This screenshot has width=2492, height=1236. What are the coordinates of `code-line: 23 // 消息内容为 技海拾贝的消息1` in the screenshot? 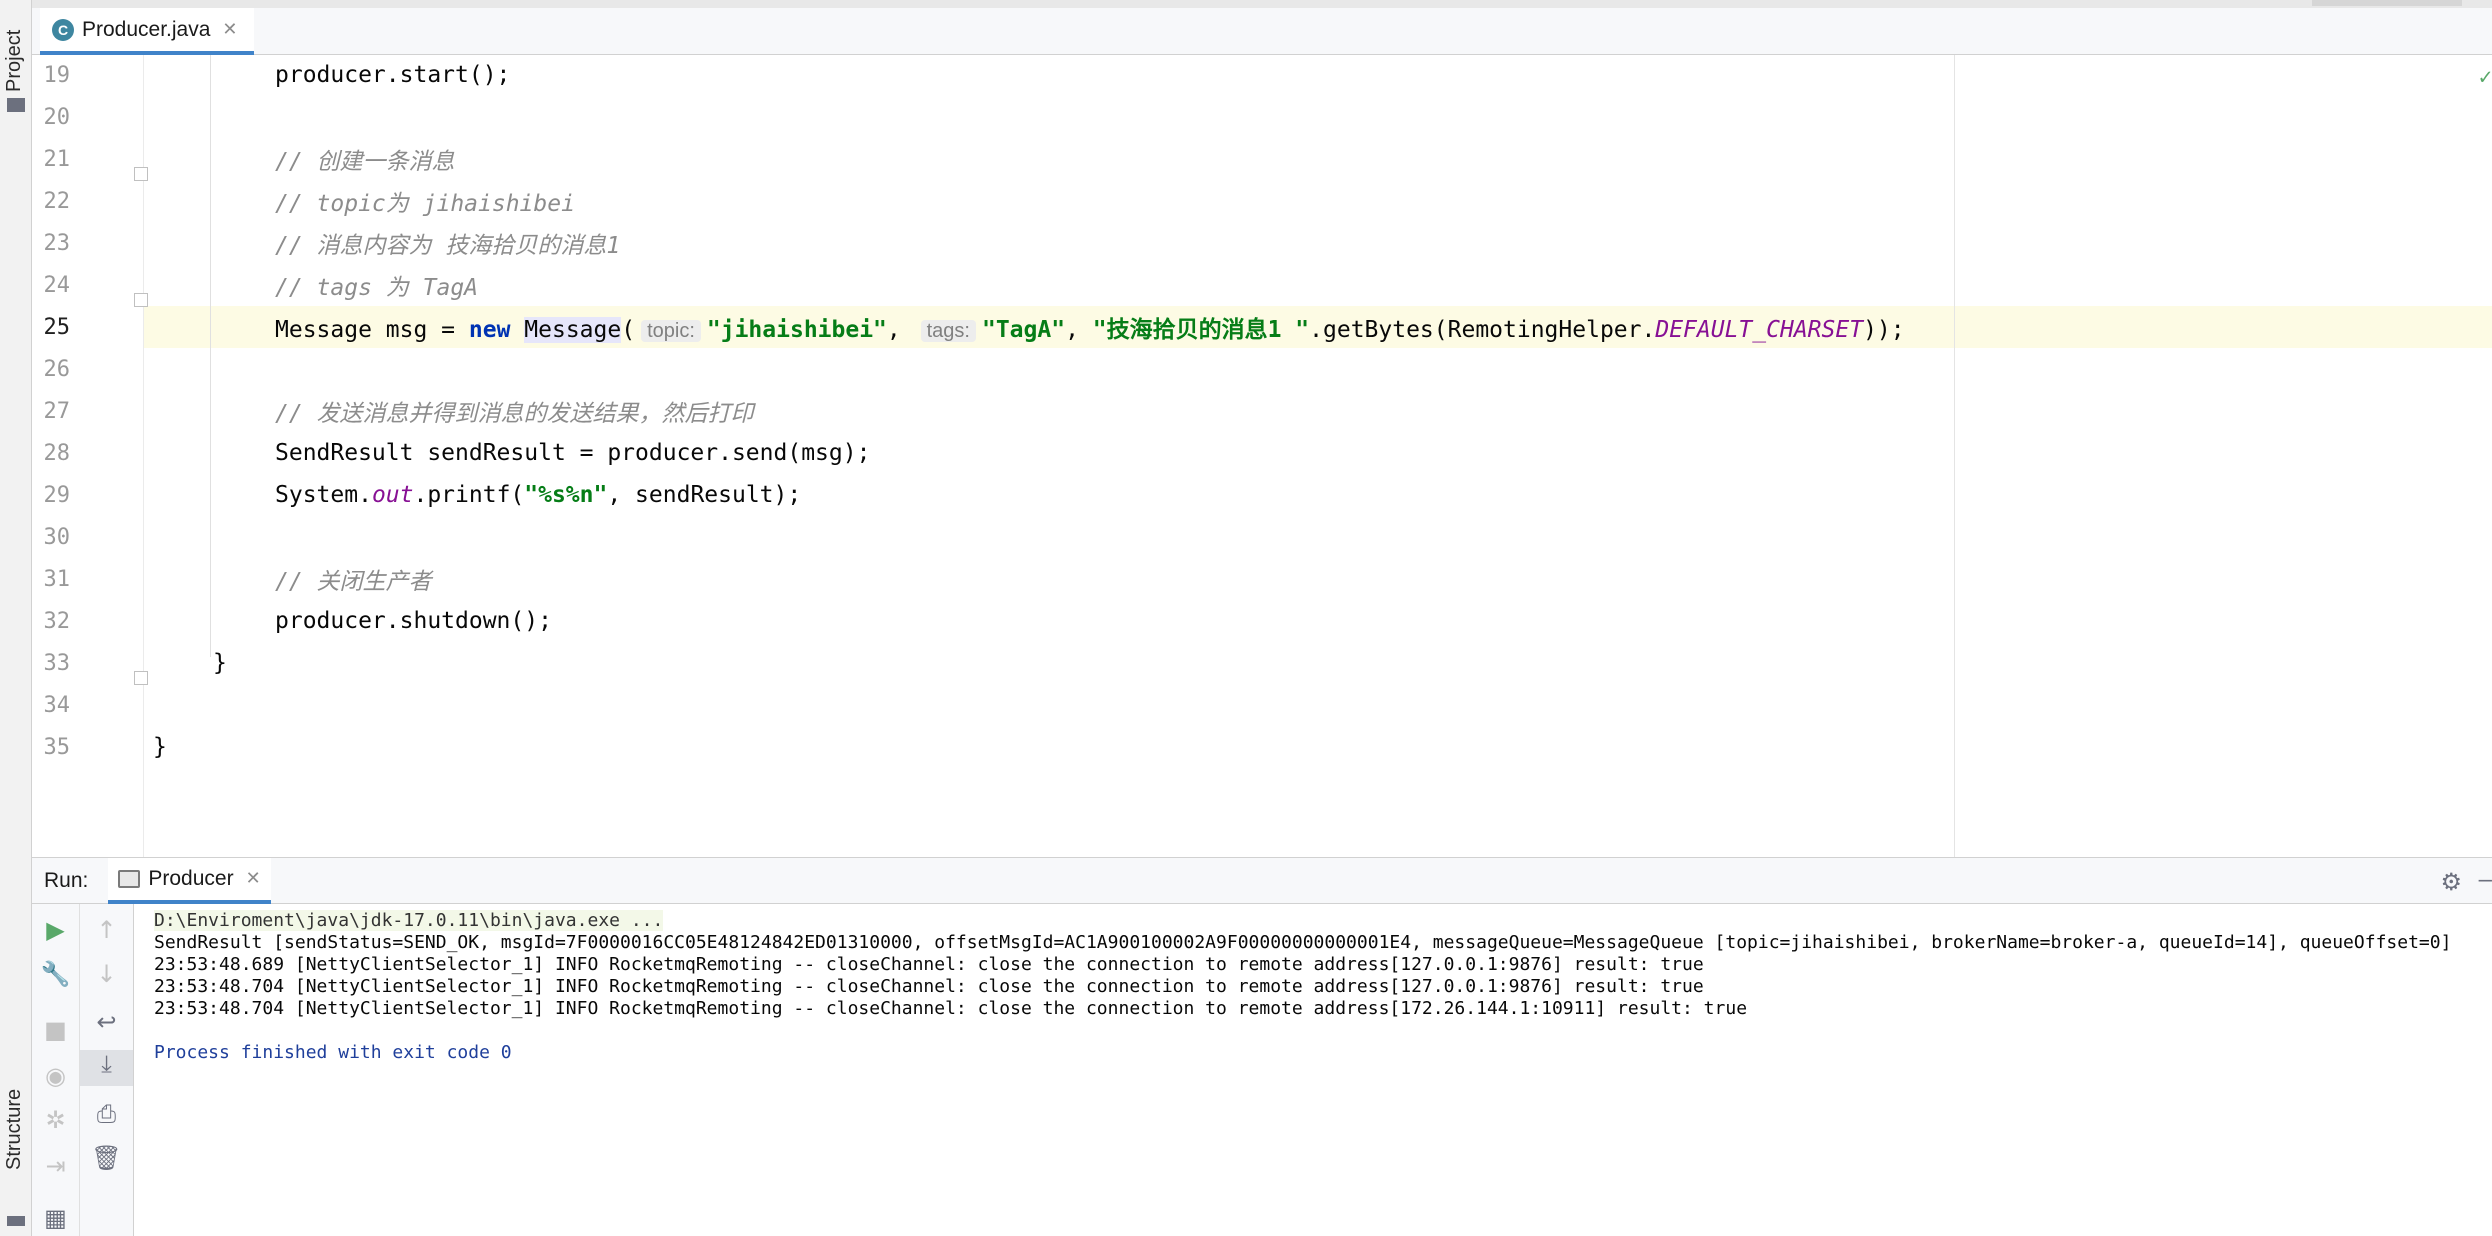 It's located at (1262, 243).